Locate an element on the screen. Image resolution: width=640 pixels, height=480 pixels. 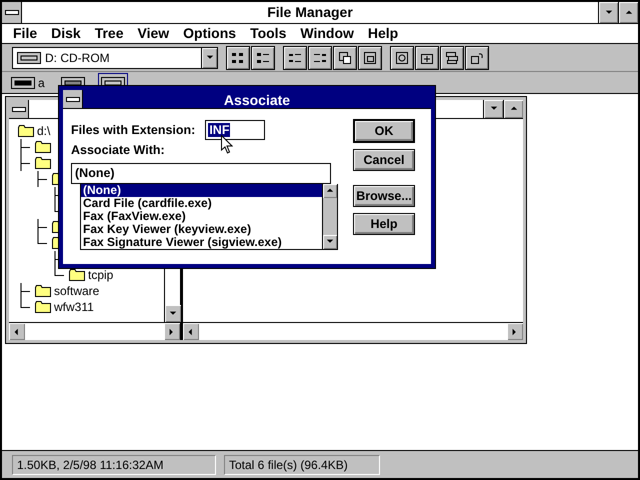
menu-item: Disk is located at coordinates (66, 33).